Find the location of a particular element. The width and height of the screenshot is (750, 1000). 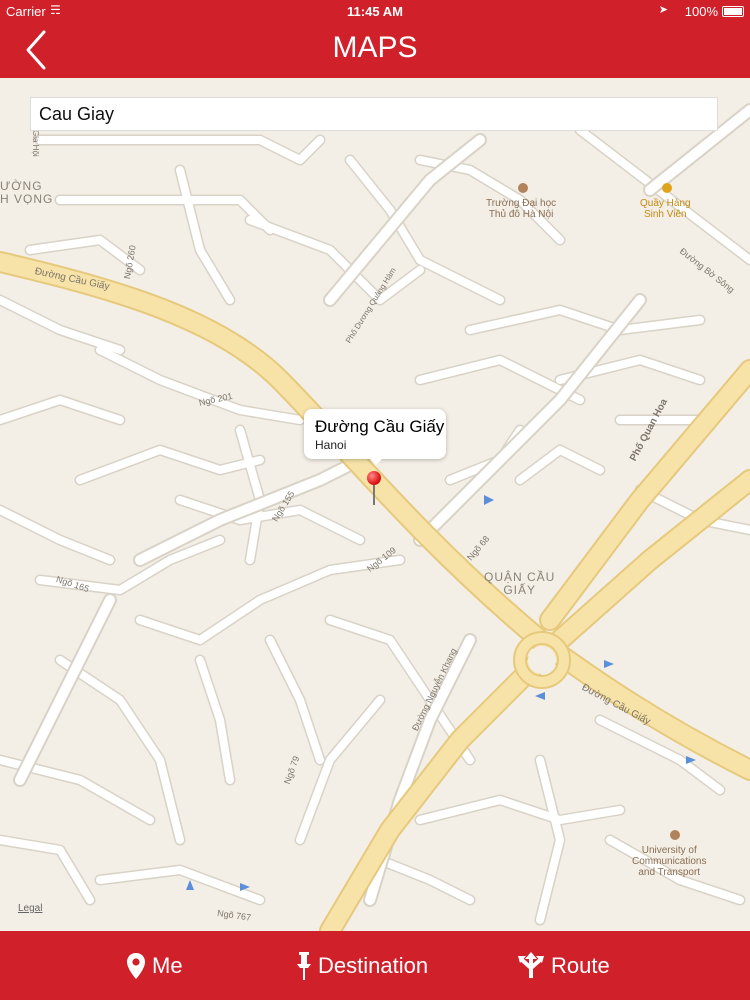

tab-route: Route is located at coordinates (563, 965).